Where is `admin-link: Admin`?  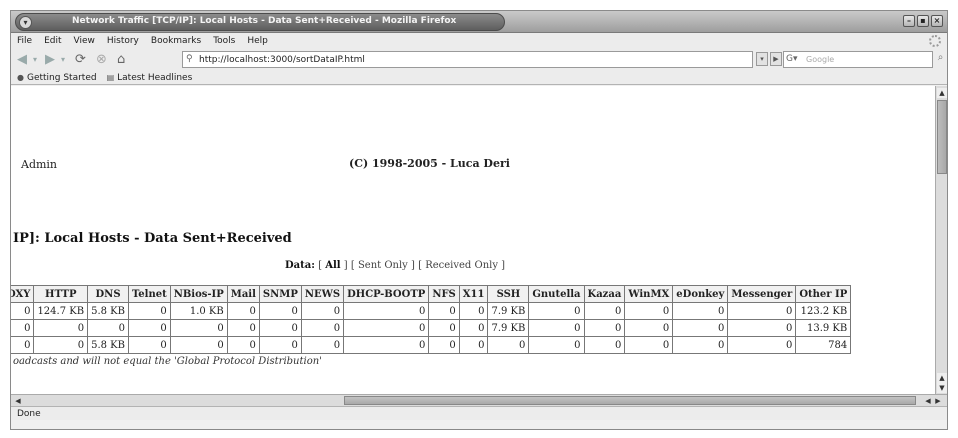
admin-link: Admin is located at coordinates (39, 164).